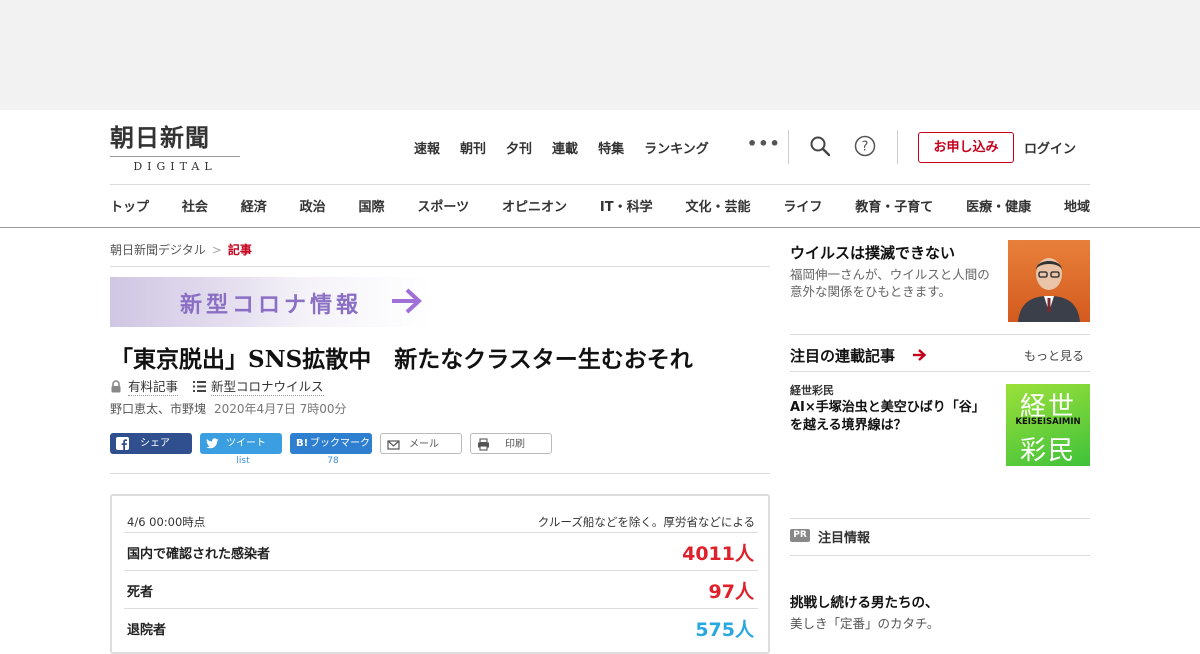 This screenshot has width=1200, height=654. I want to click on stats-note: クルーズ船などを除く。厚労省などによる, so click(646, 522).